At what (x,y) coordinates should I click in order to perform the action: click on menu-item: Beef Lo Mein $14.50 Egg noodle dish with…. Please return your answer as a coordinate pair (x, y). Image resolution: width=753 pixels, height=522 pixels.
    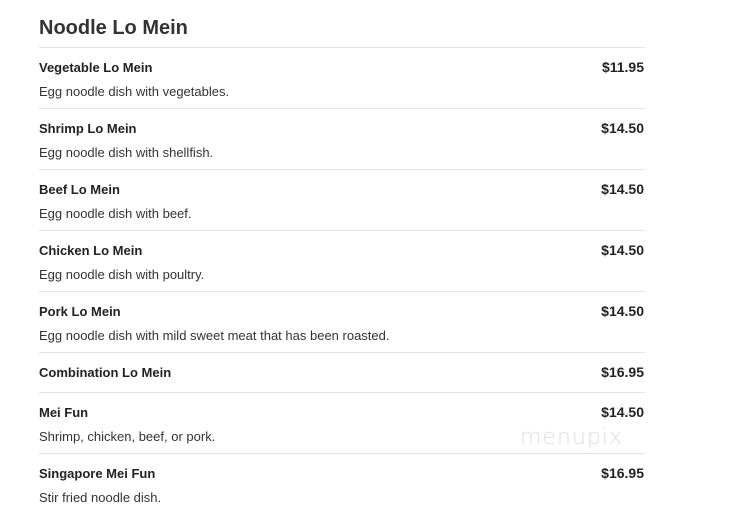
    Looking at the image, I should click on (342, 200).